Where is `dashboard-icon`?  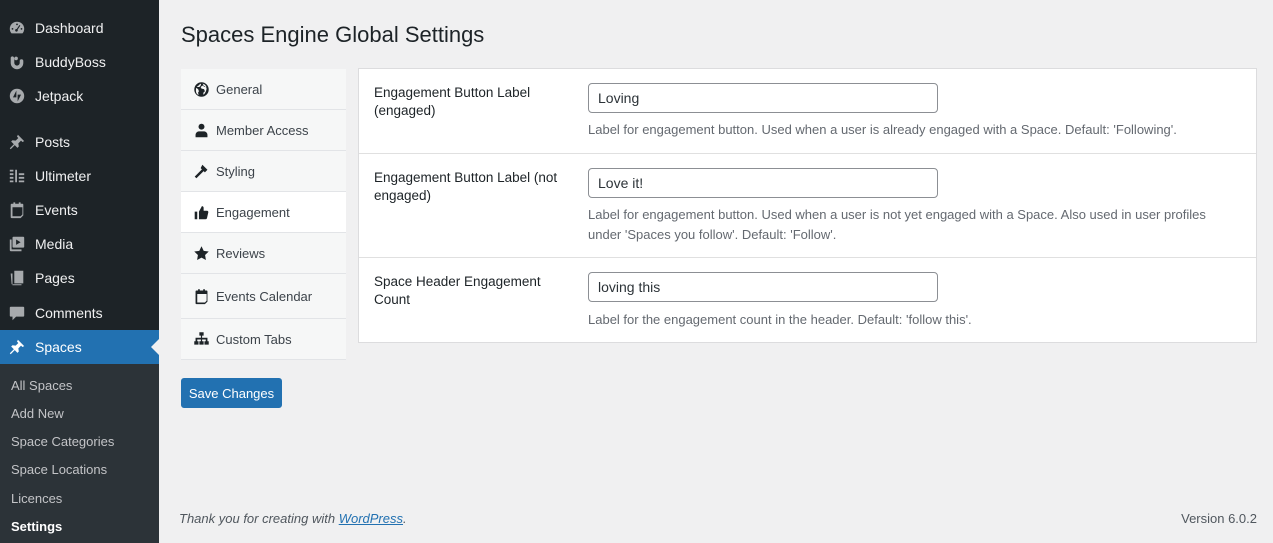 dashboard-icon is located at coordinates (17, 28).